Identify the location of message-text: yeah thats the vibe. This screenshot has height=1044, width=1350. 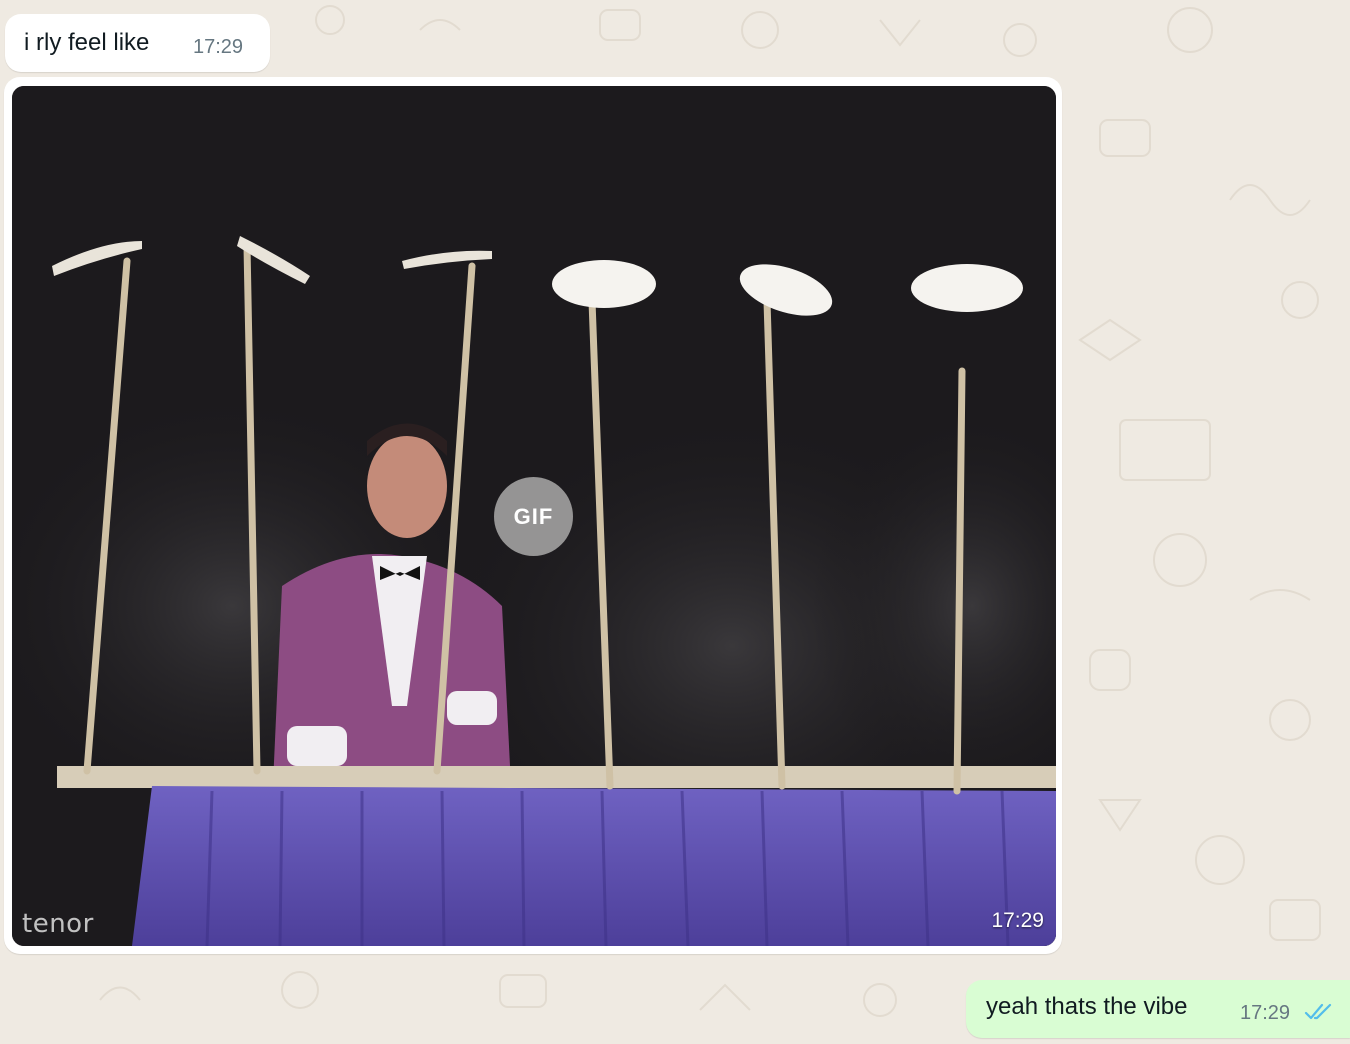
(1087, 1006).